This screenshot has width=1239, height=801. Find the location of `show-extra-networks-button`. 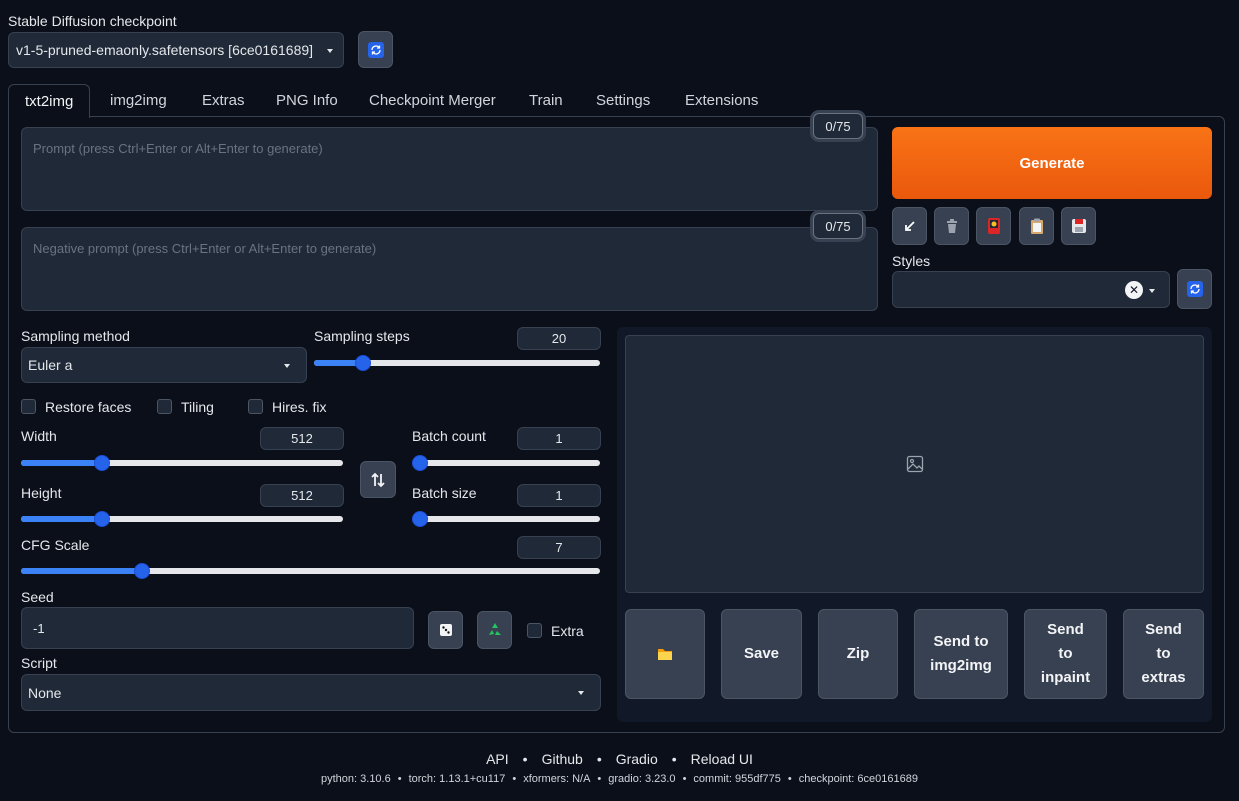

show-extra-networks-button is located at coordinates (993, 226).